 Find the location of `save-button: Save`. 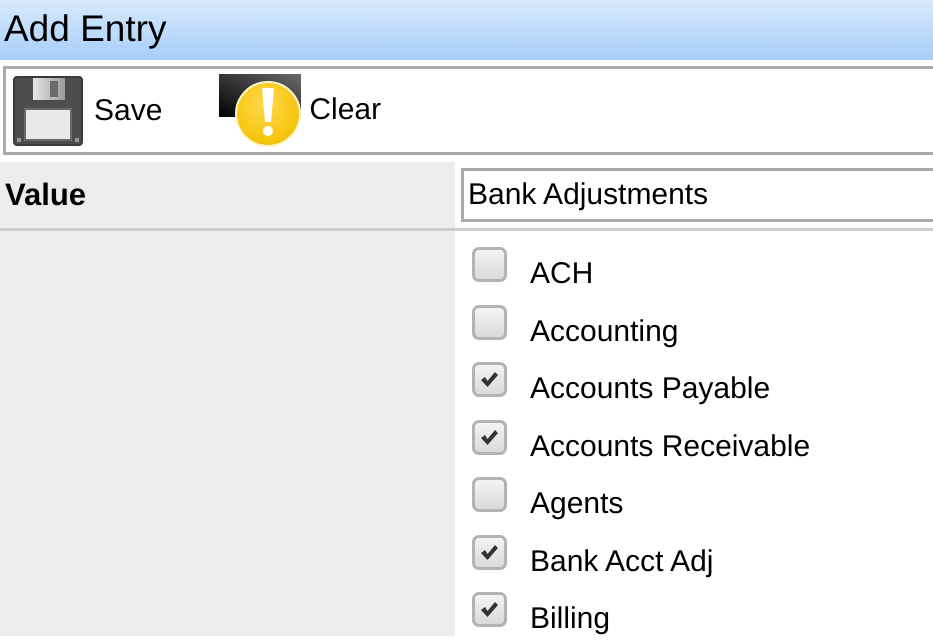

save-button: Save is located at coordinates (87, 111).